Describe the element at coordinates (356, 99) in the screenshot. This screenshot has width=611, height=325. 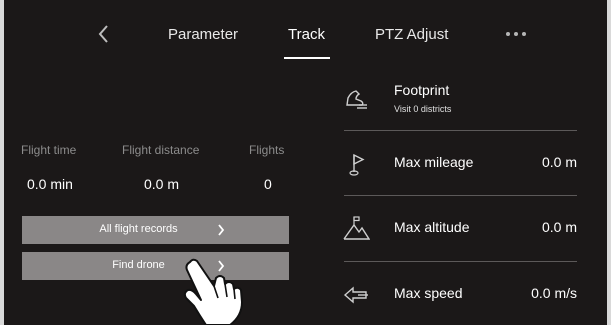
I see `footprint-icon` at that location.